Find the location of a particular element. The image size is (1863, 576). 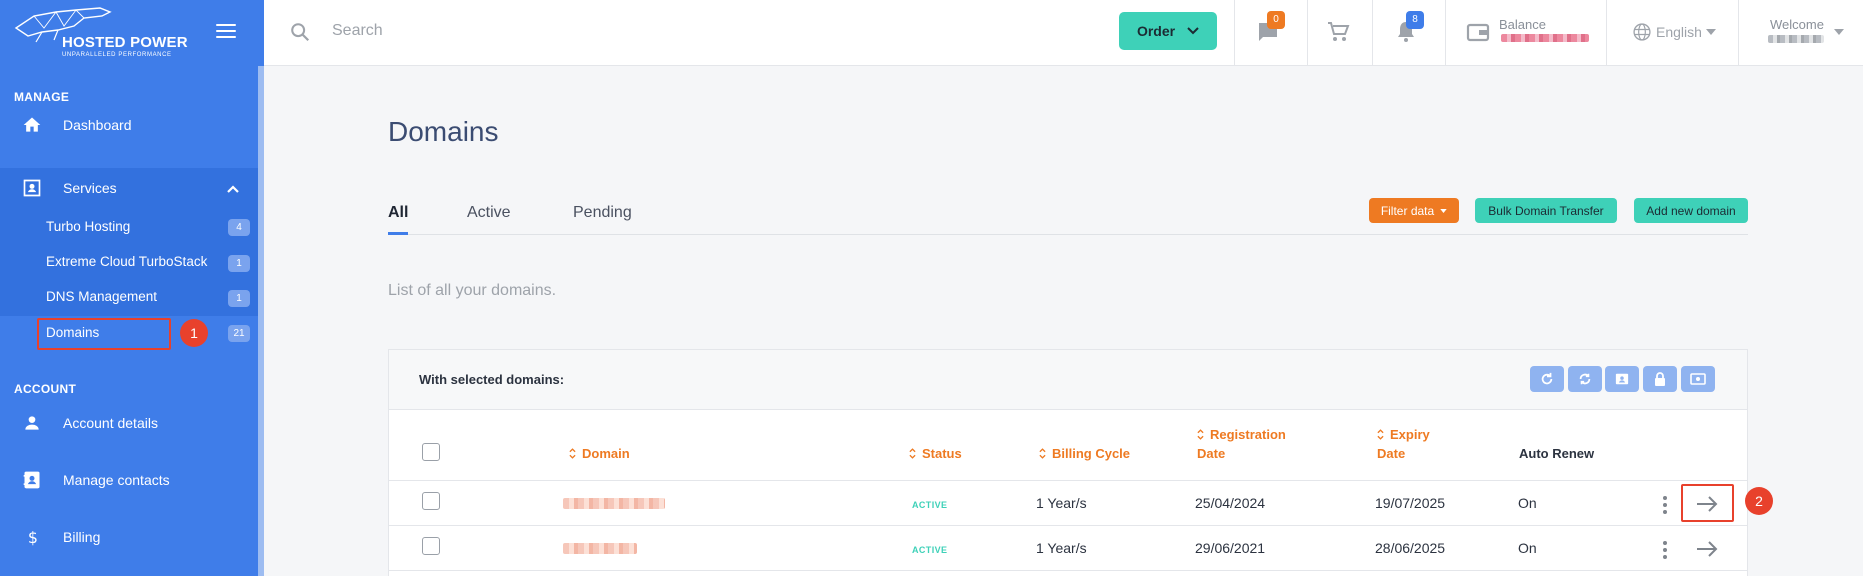

tab-all: All is located at coordinates (398, 213).